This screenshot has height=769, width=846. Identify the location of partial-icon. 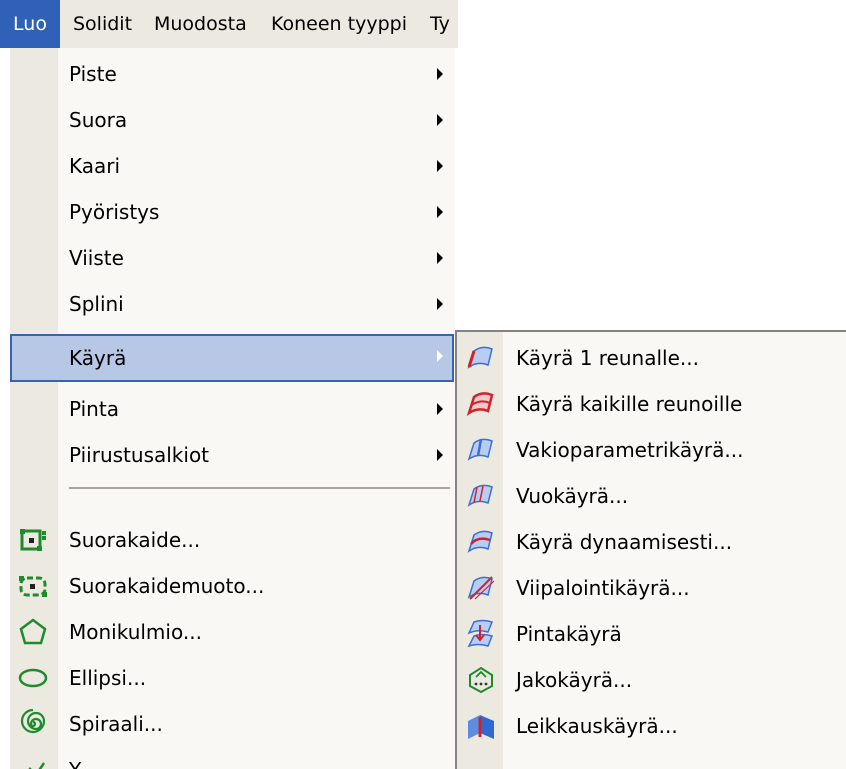
(37, 765).